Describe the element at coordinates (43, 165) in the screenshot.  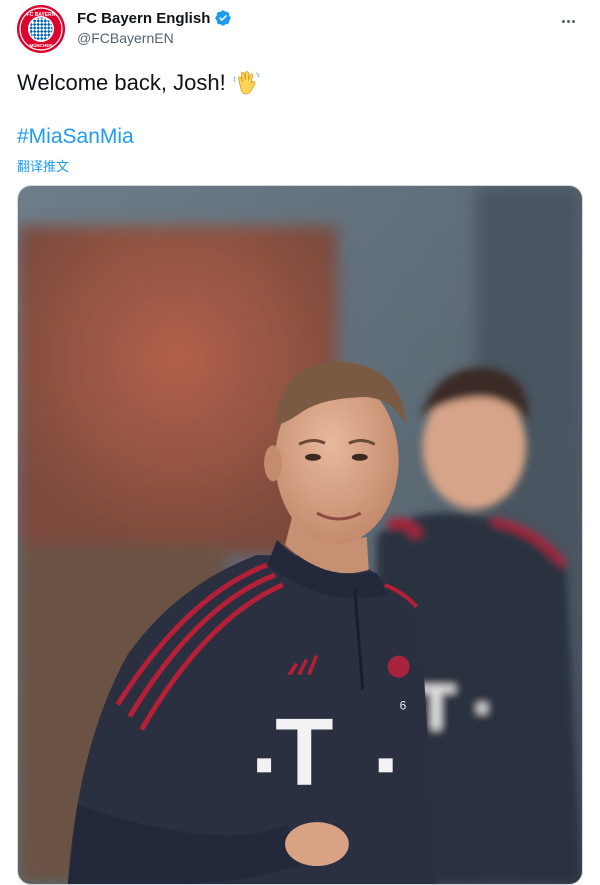
I see `translate-tweet-link: 翻译推文` at that location.